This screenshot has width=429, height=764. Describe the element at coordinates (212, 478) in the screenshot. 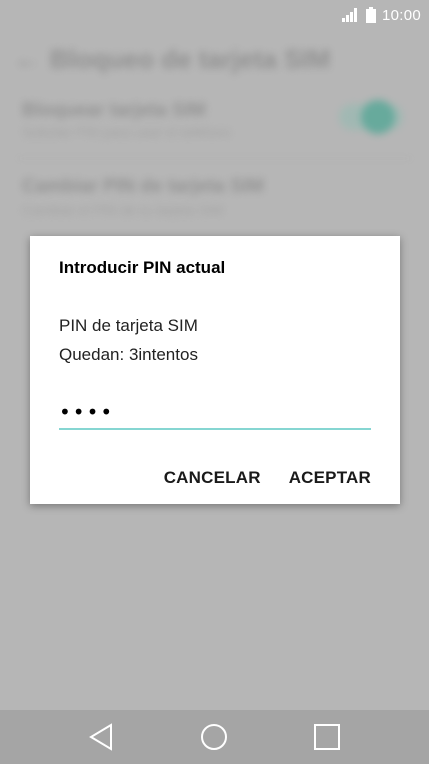

I see `cancel-button: CANCELAR` at that location.